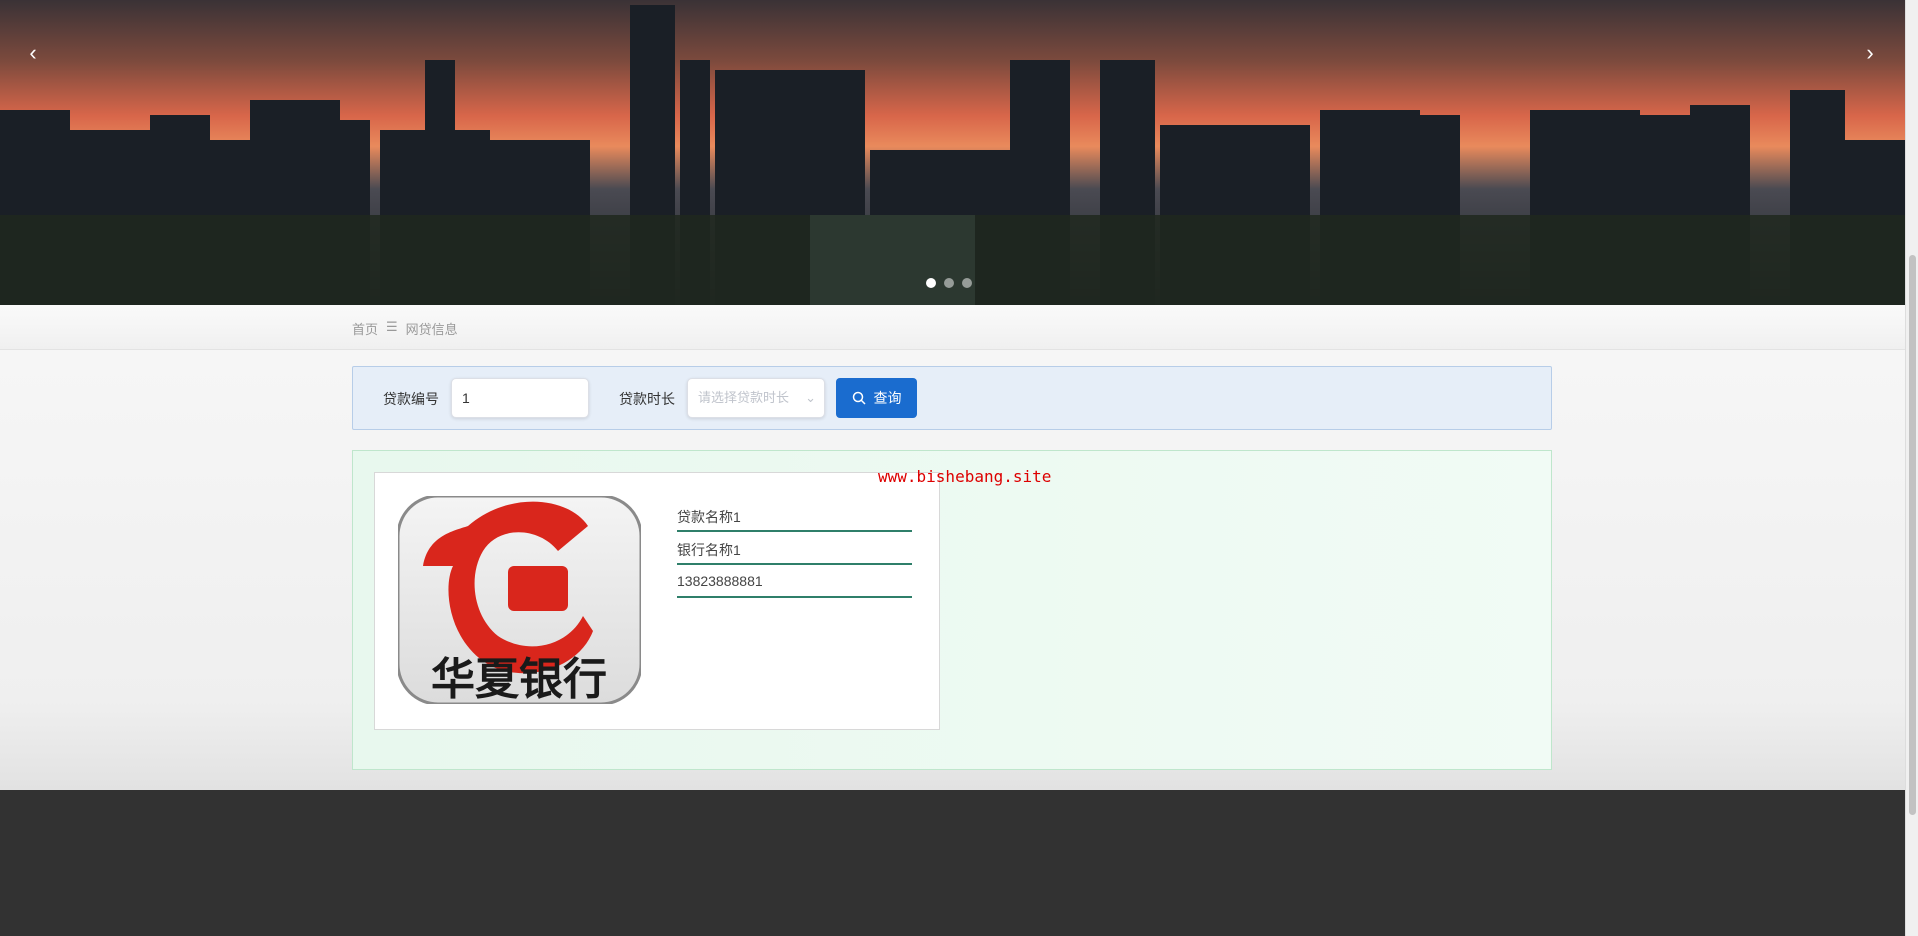 The width and height of the screenshot is (1918, 936). I want to click on loan-id-label: 贷款编号, so click(411, 399).